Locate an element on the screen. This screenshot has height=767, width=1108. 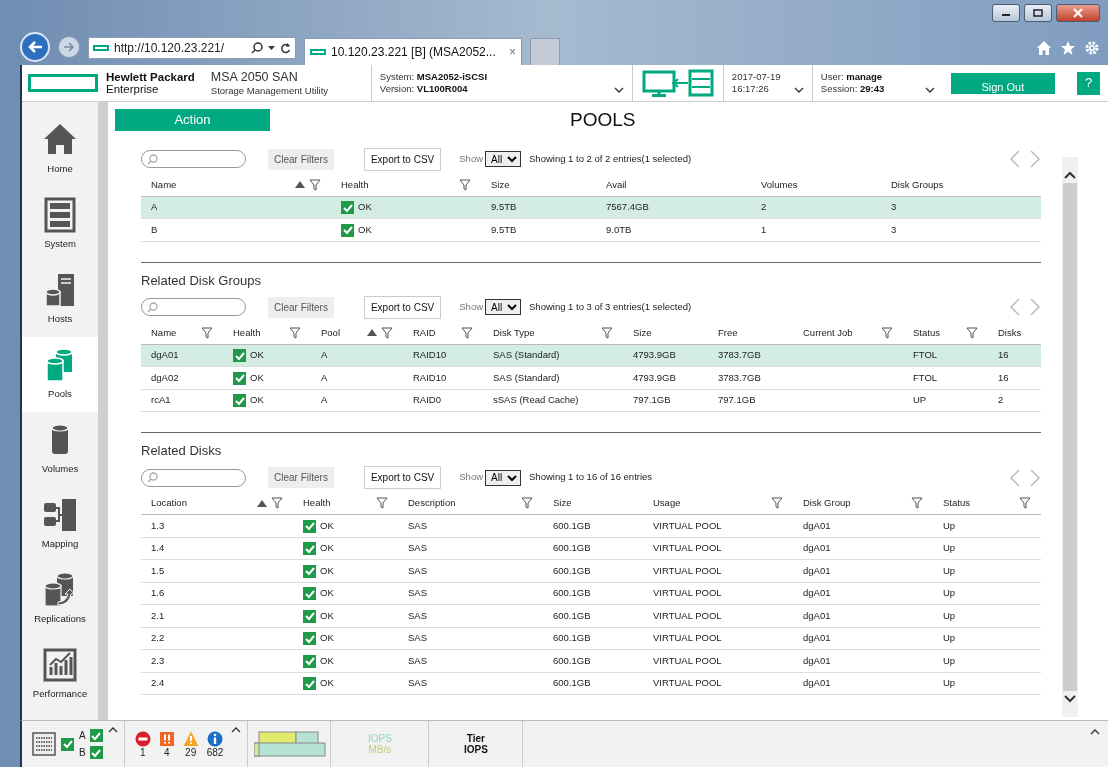
table-row: dgA01 OK A RAID10 SAS (Standard) 4793.9GB 3783.7GB FTOL 16 is located at coordinates (591, 355).